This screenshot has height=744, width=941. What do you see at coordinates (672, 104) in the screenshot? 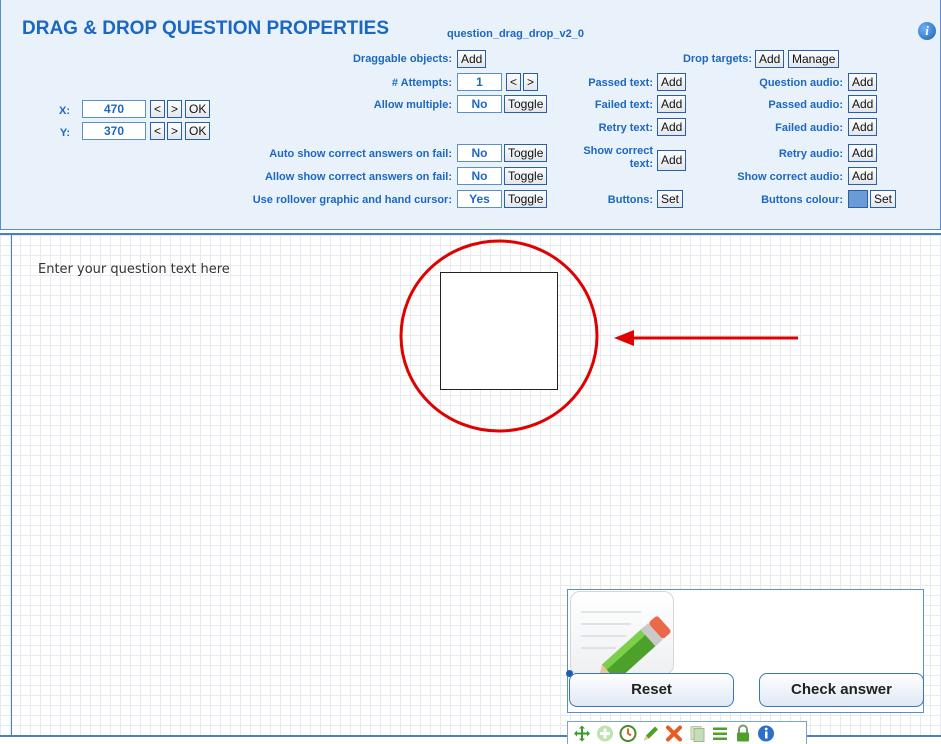
I see `add-failed-text-button: Add` at bounding box center [672, 104].